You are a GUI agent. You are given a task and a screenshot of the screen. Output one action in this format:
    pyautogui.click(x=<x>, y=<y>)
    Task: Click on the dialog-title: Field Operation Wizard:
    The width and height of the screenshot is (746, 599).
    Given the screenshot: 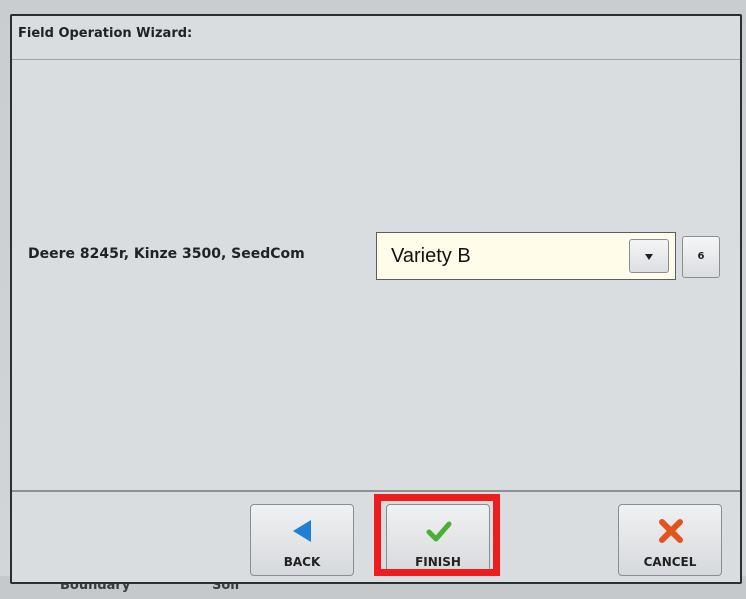 What is the action you would take?
    pyautogui.click(x=105, y=33)
    